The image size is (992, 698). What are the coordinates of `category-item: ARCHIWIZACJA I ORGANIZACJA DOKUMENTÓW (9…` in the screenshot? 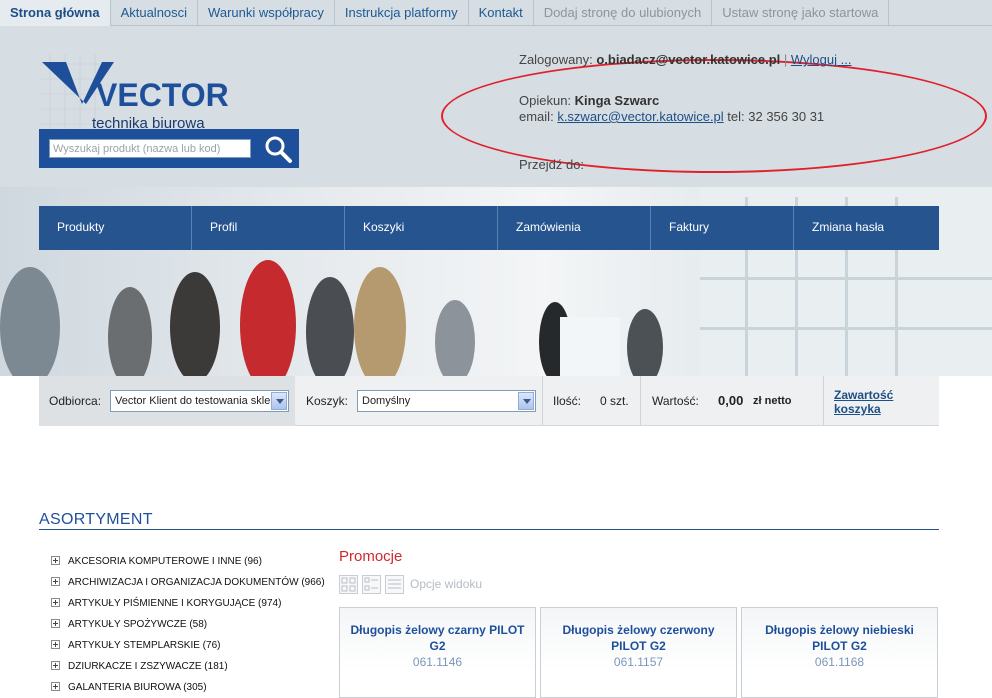 It's located at (188, 586).